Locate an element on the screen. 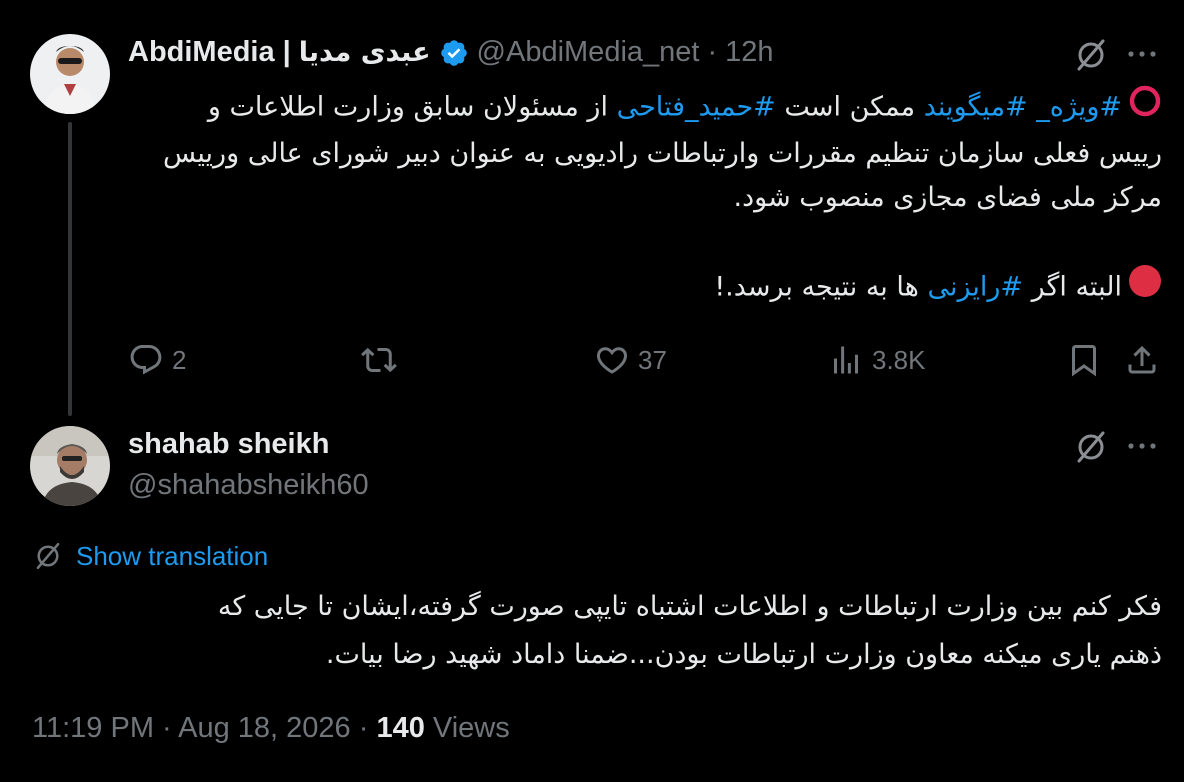 Image resolution: width=1184 pixels, height=782 pixels. views-icon is located at coordinates (846, 360).